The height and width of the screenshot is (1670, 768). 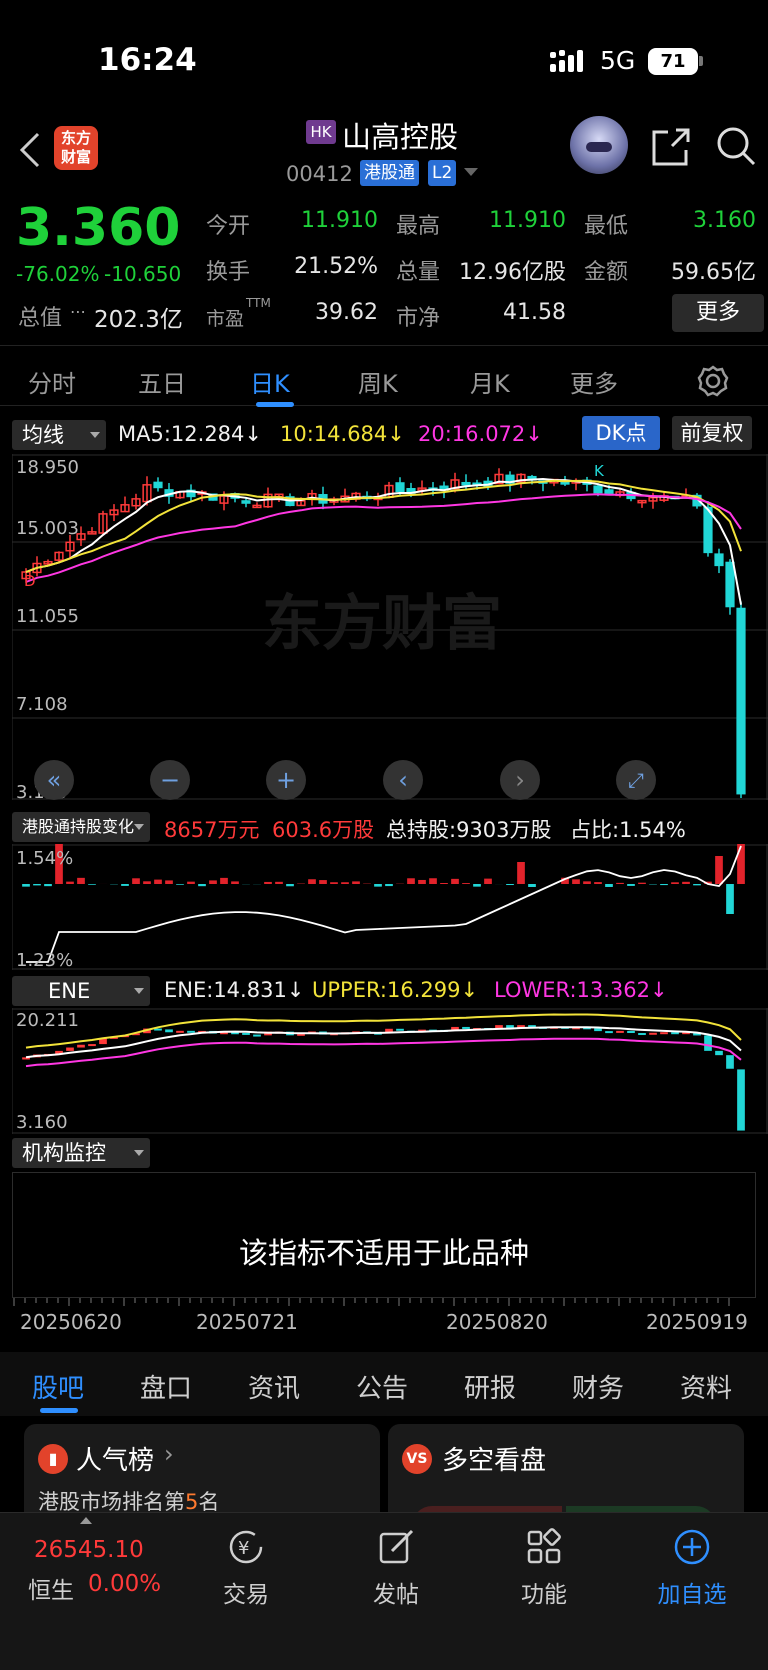 What do you see at coordinates (395, 990) in the screenshot?
I see `upper-legend: UPPER:16.299↓` at bounding box center [395, 990].